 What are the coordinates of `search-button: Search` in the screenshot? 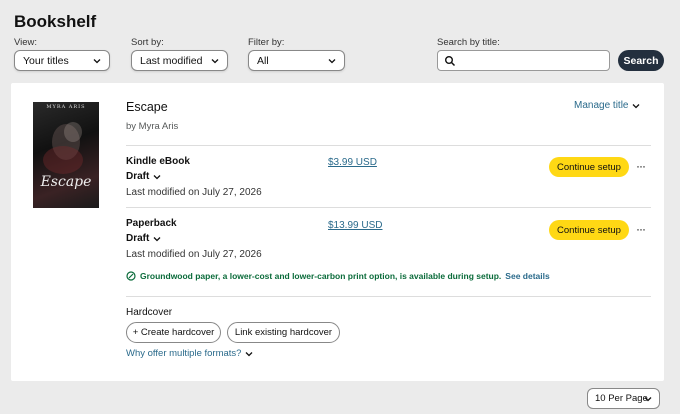 It's located at (641, 60).